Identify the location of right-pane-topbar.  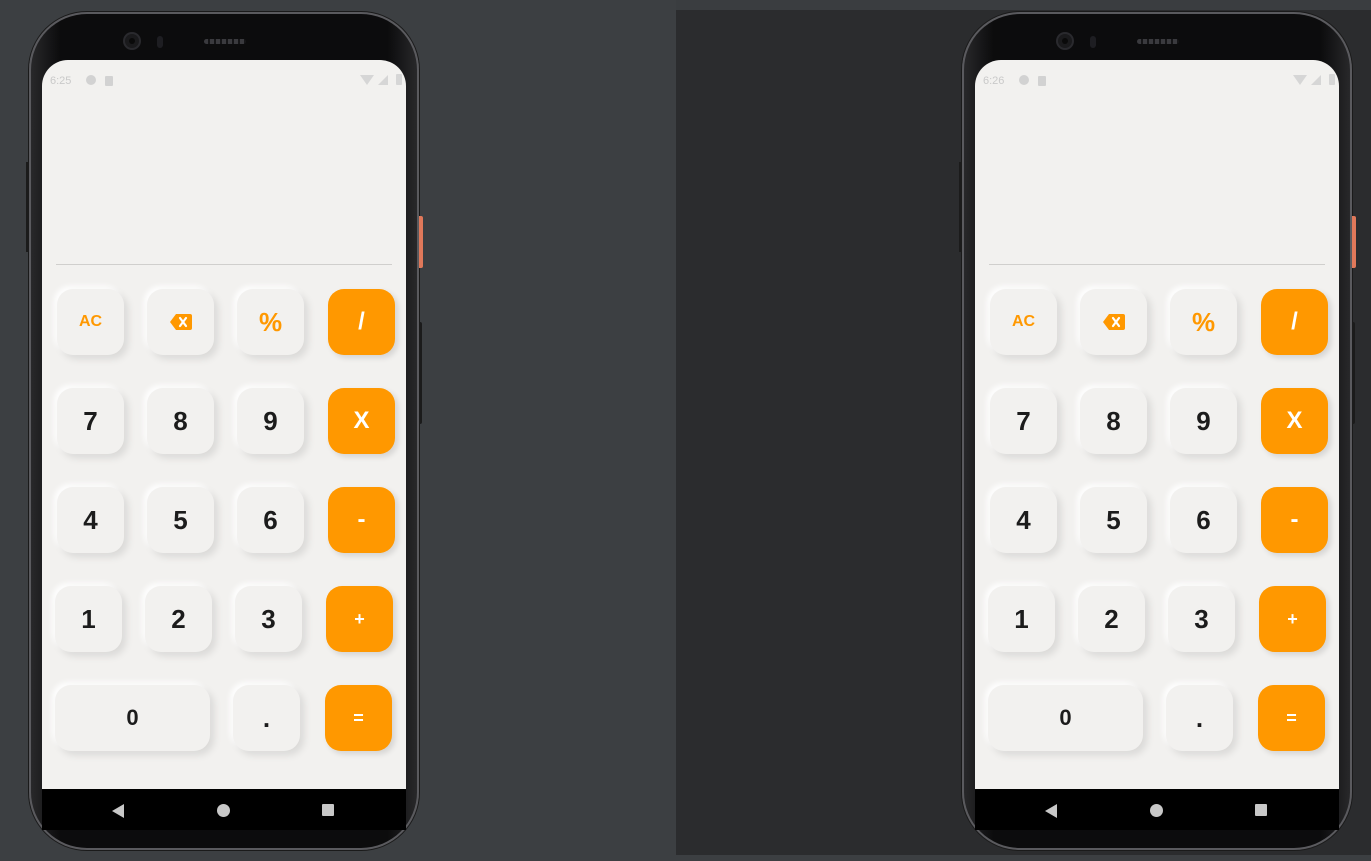
(1023, 5).